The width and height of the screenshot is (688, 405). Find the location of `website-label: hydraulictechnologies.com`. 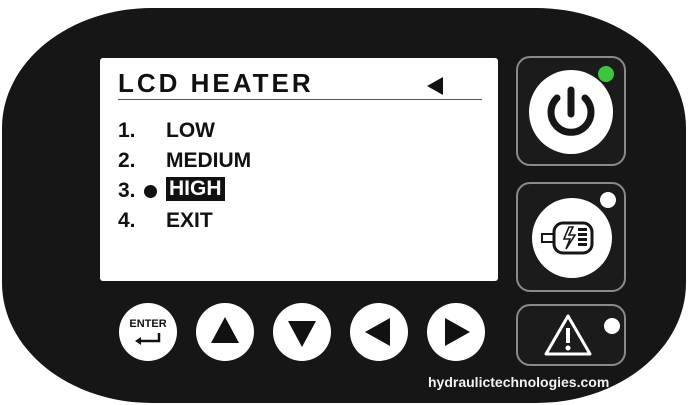

website-label: hydraulictechnologies.com is located at coordinates (519, 382).